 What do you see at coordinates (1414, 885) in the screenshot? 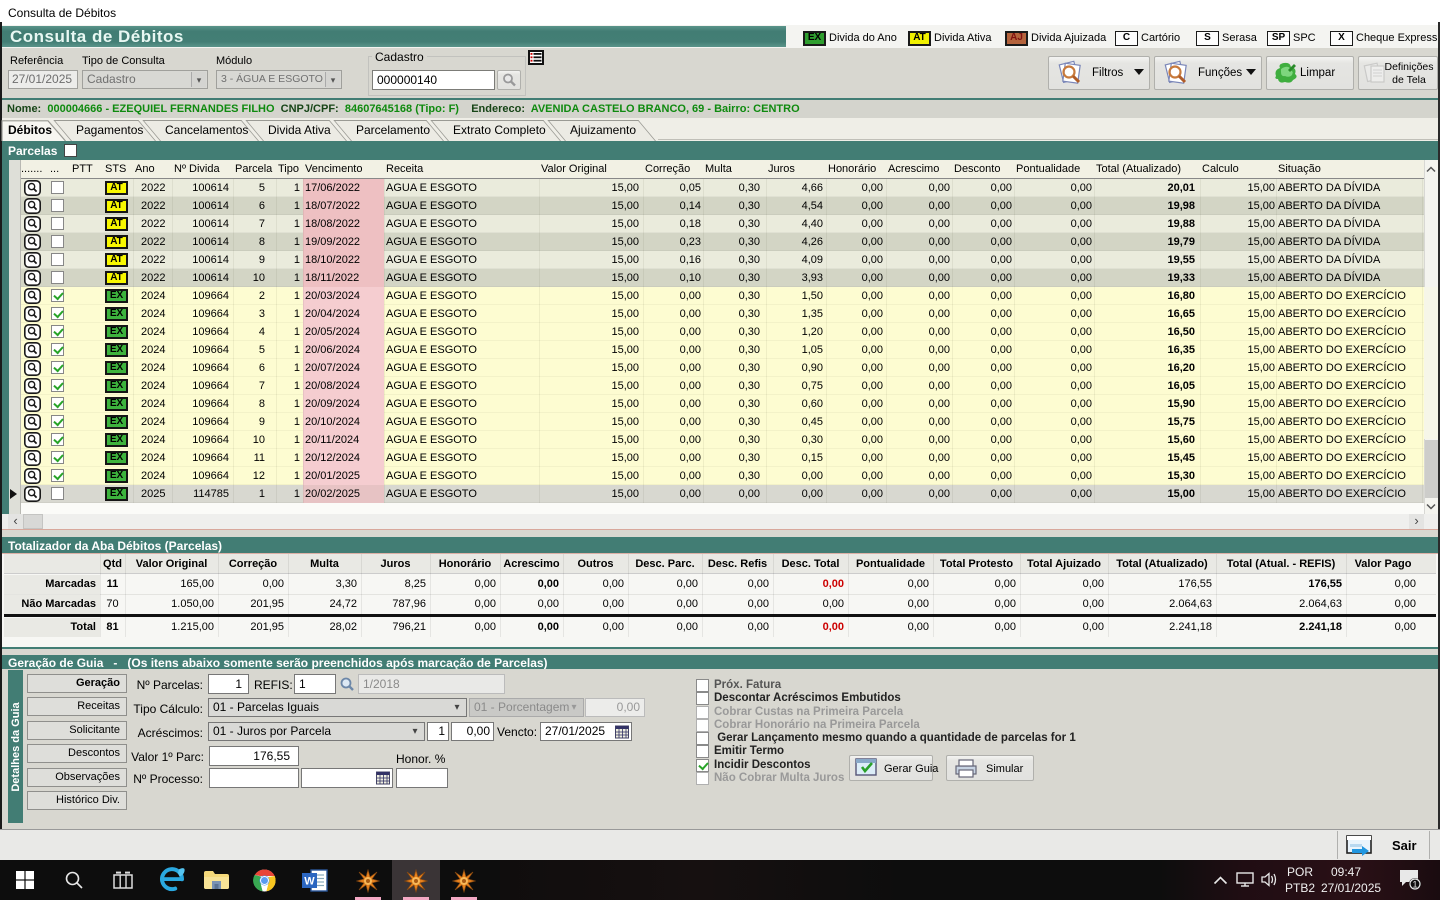
I see `svg-text: 1` at bounding box center [1414, 885].